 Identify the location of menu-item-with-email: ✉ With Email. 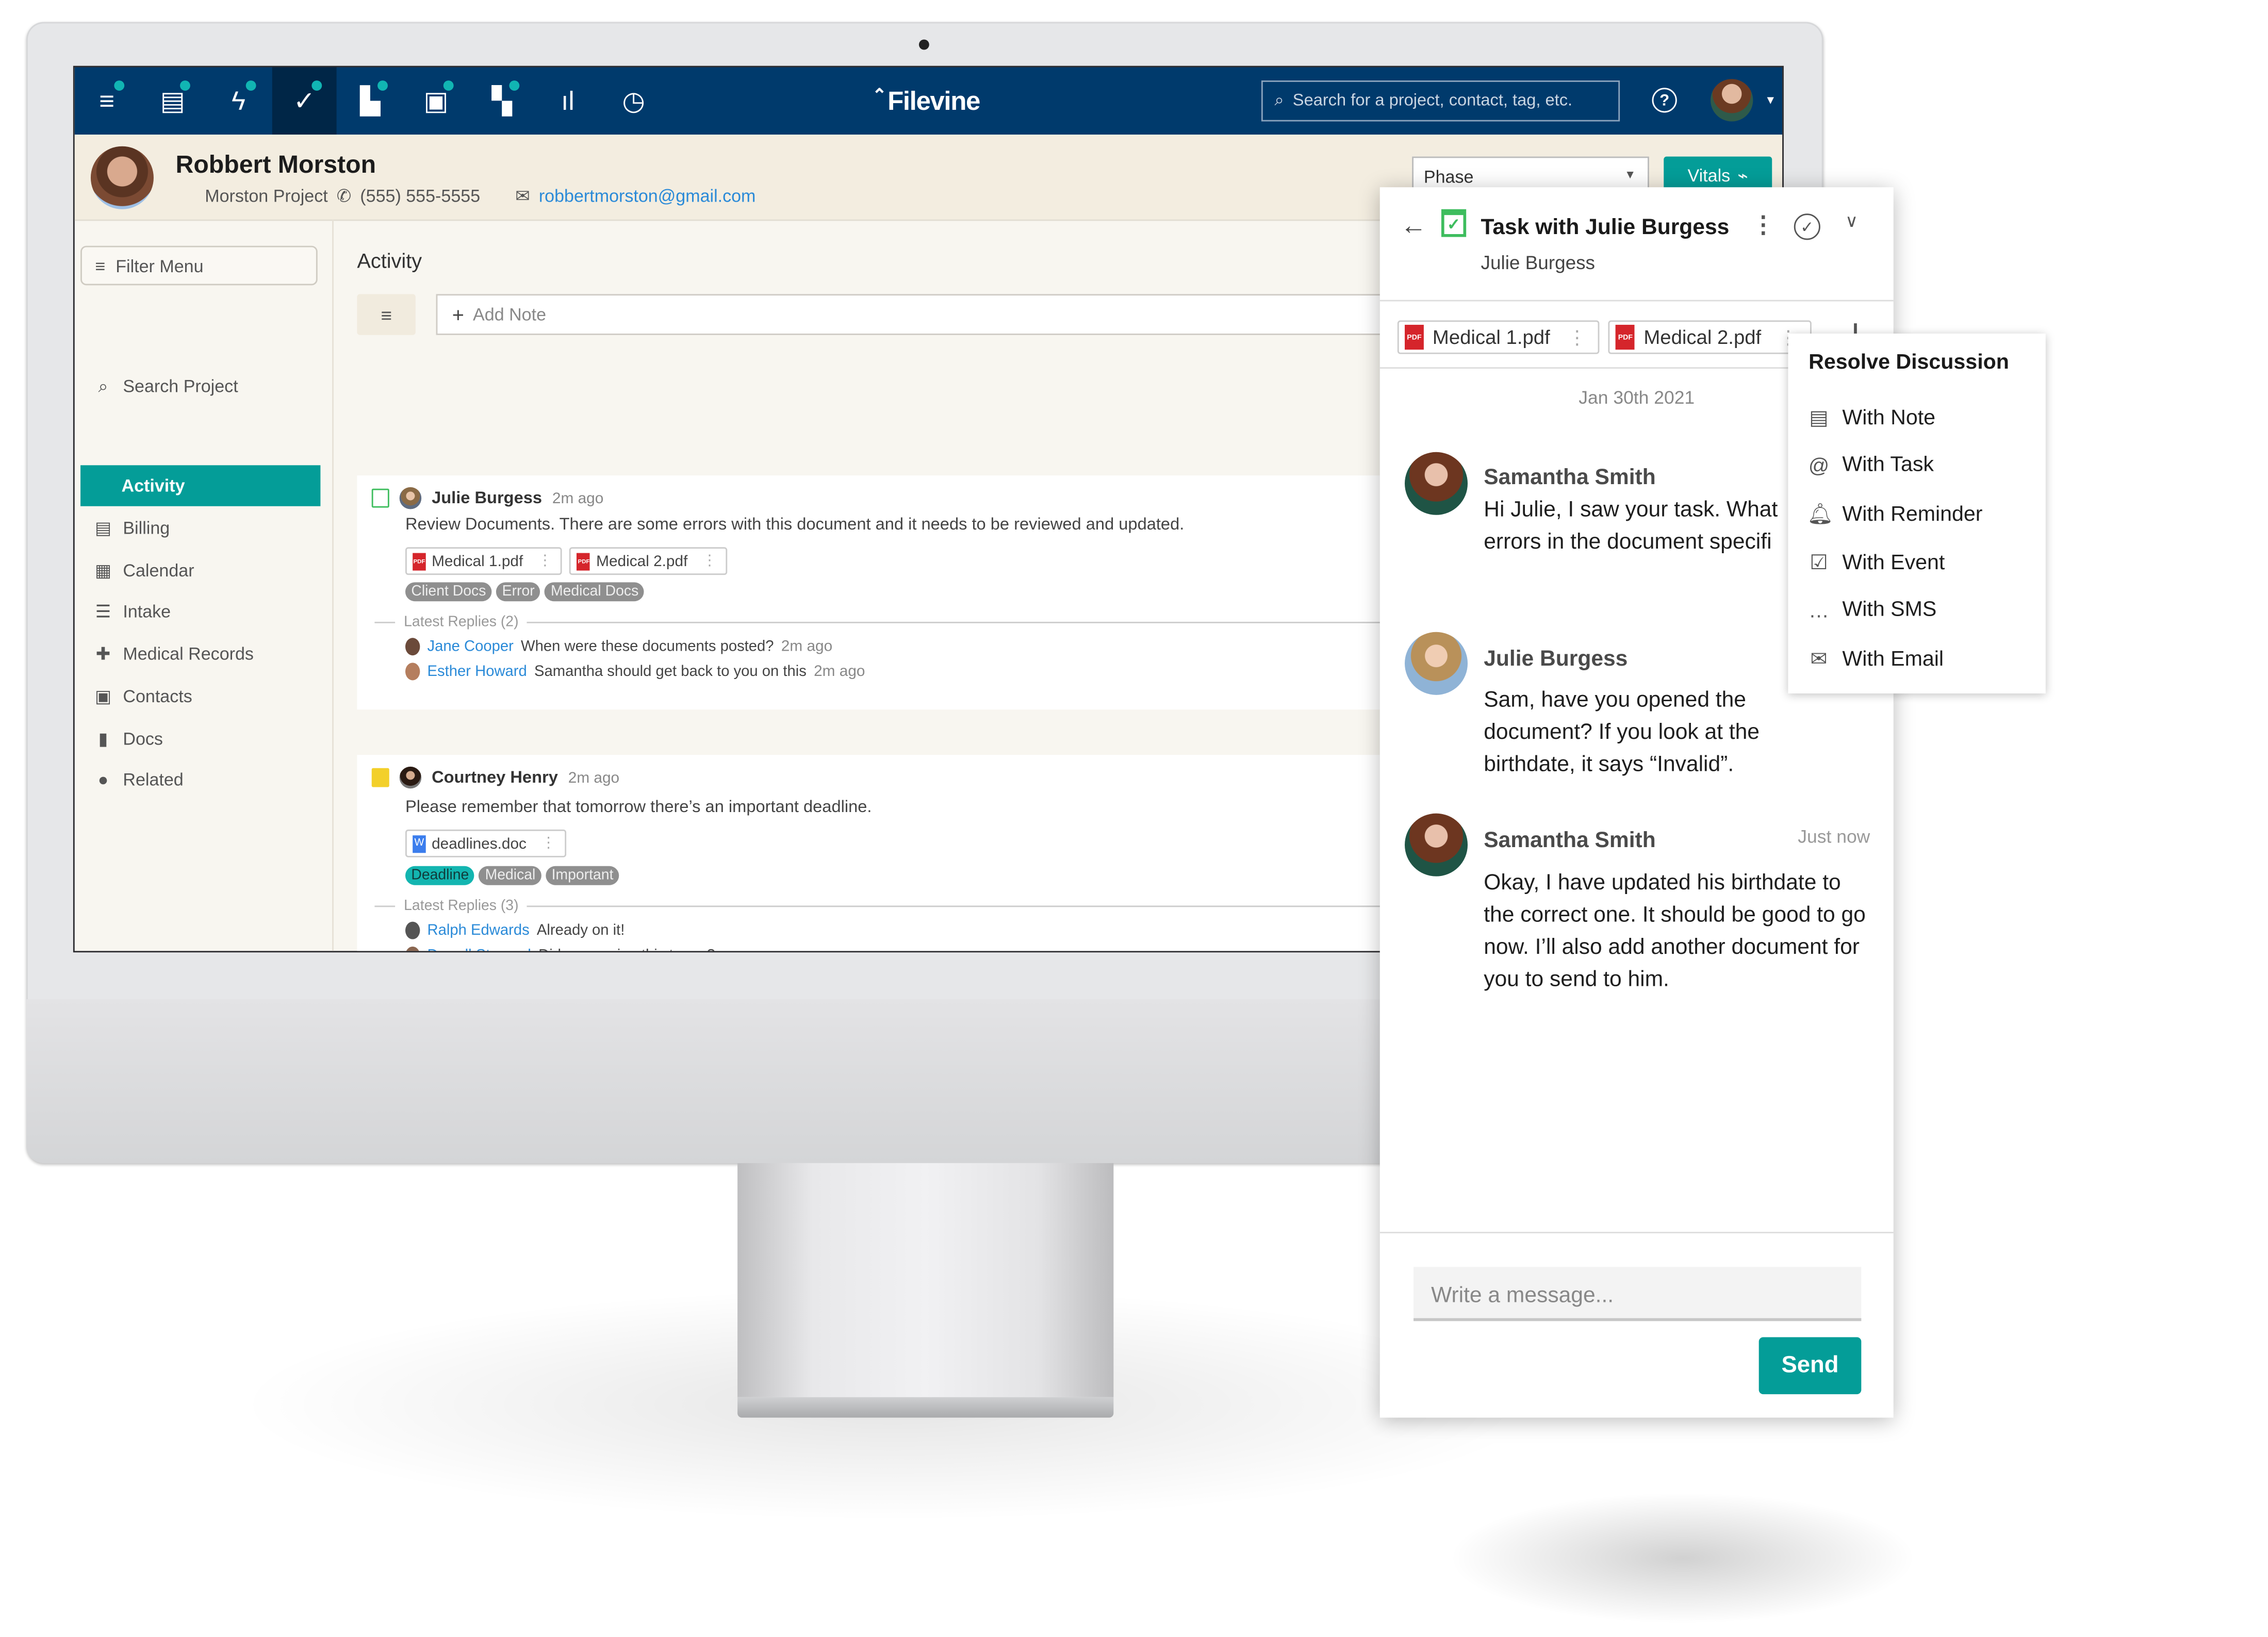
(1875, 659).